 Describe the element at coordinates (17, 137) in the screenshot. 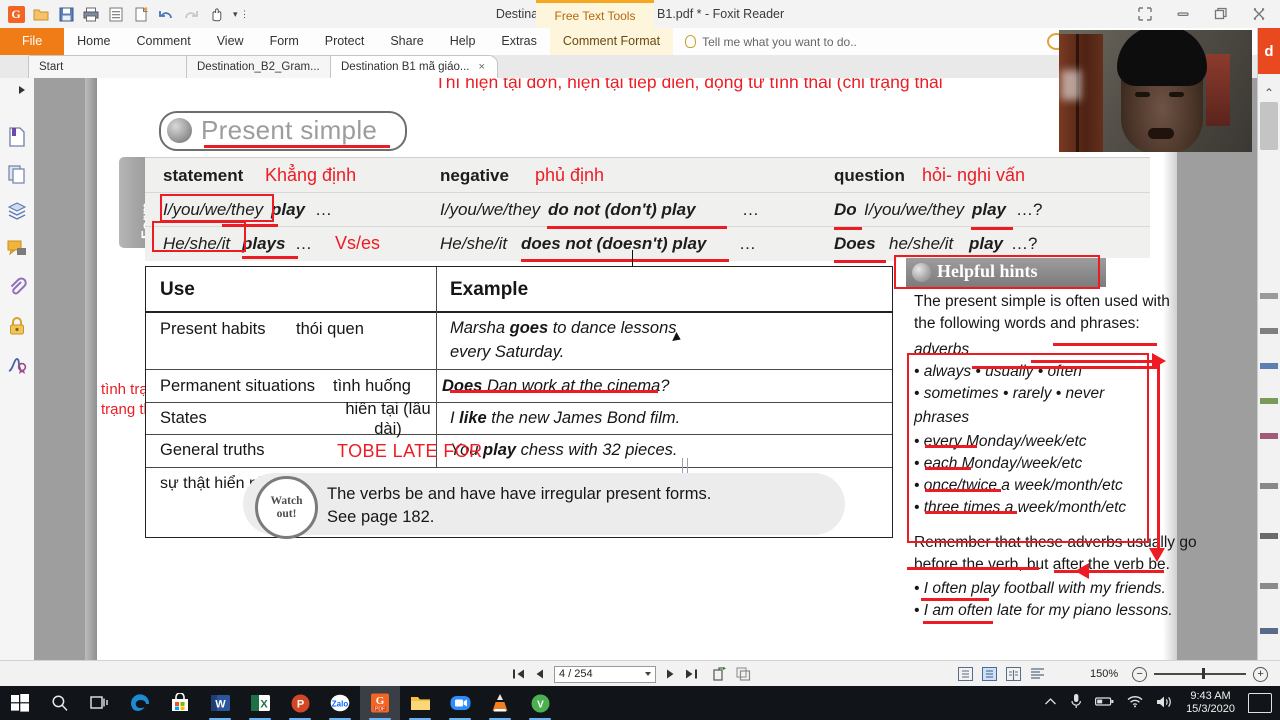

I see `bookmark-page-icon` at that location.